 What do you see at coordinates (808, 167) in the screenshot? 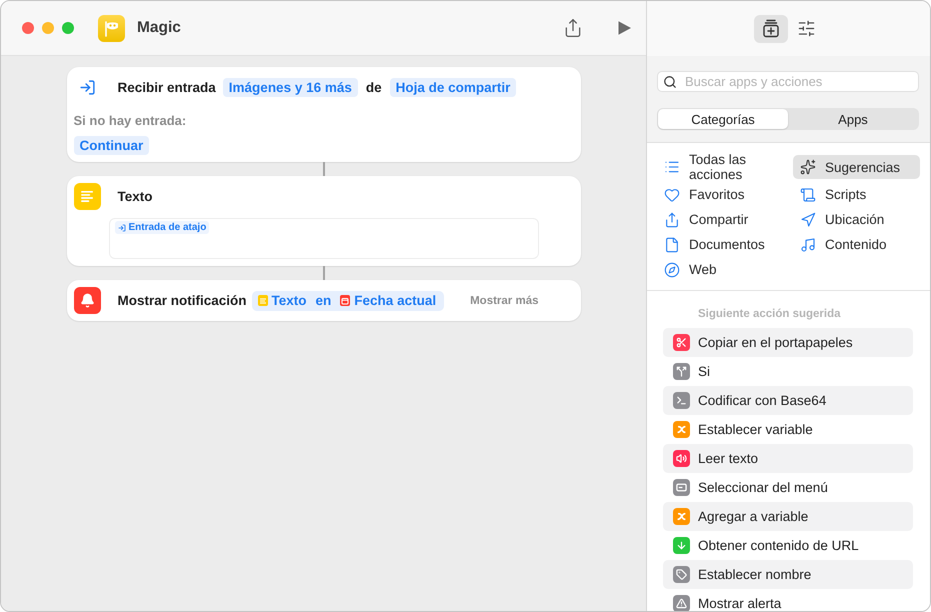
I see `sparkles-icon` at bounding box center [808, 167].